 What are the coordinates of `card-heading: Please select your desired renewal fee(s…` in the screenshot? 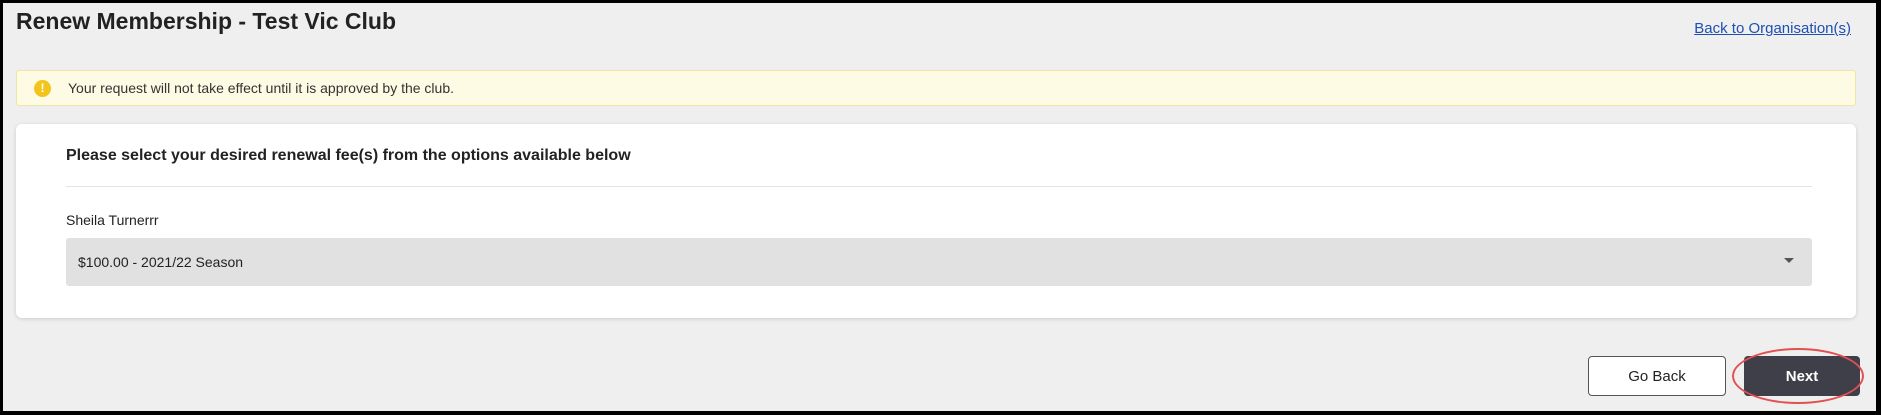 It's located at (348, 155).